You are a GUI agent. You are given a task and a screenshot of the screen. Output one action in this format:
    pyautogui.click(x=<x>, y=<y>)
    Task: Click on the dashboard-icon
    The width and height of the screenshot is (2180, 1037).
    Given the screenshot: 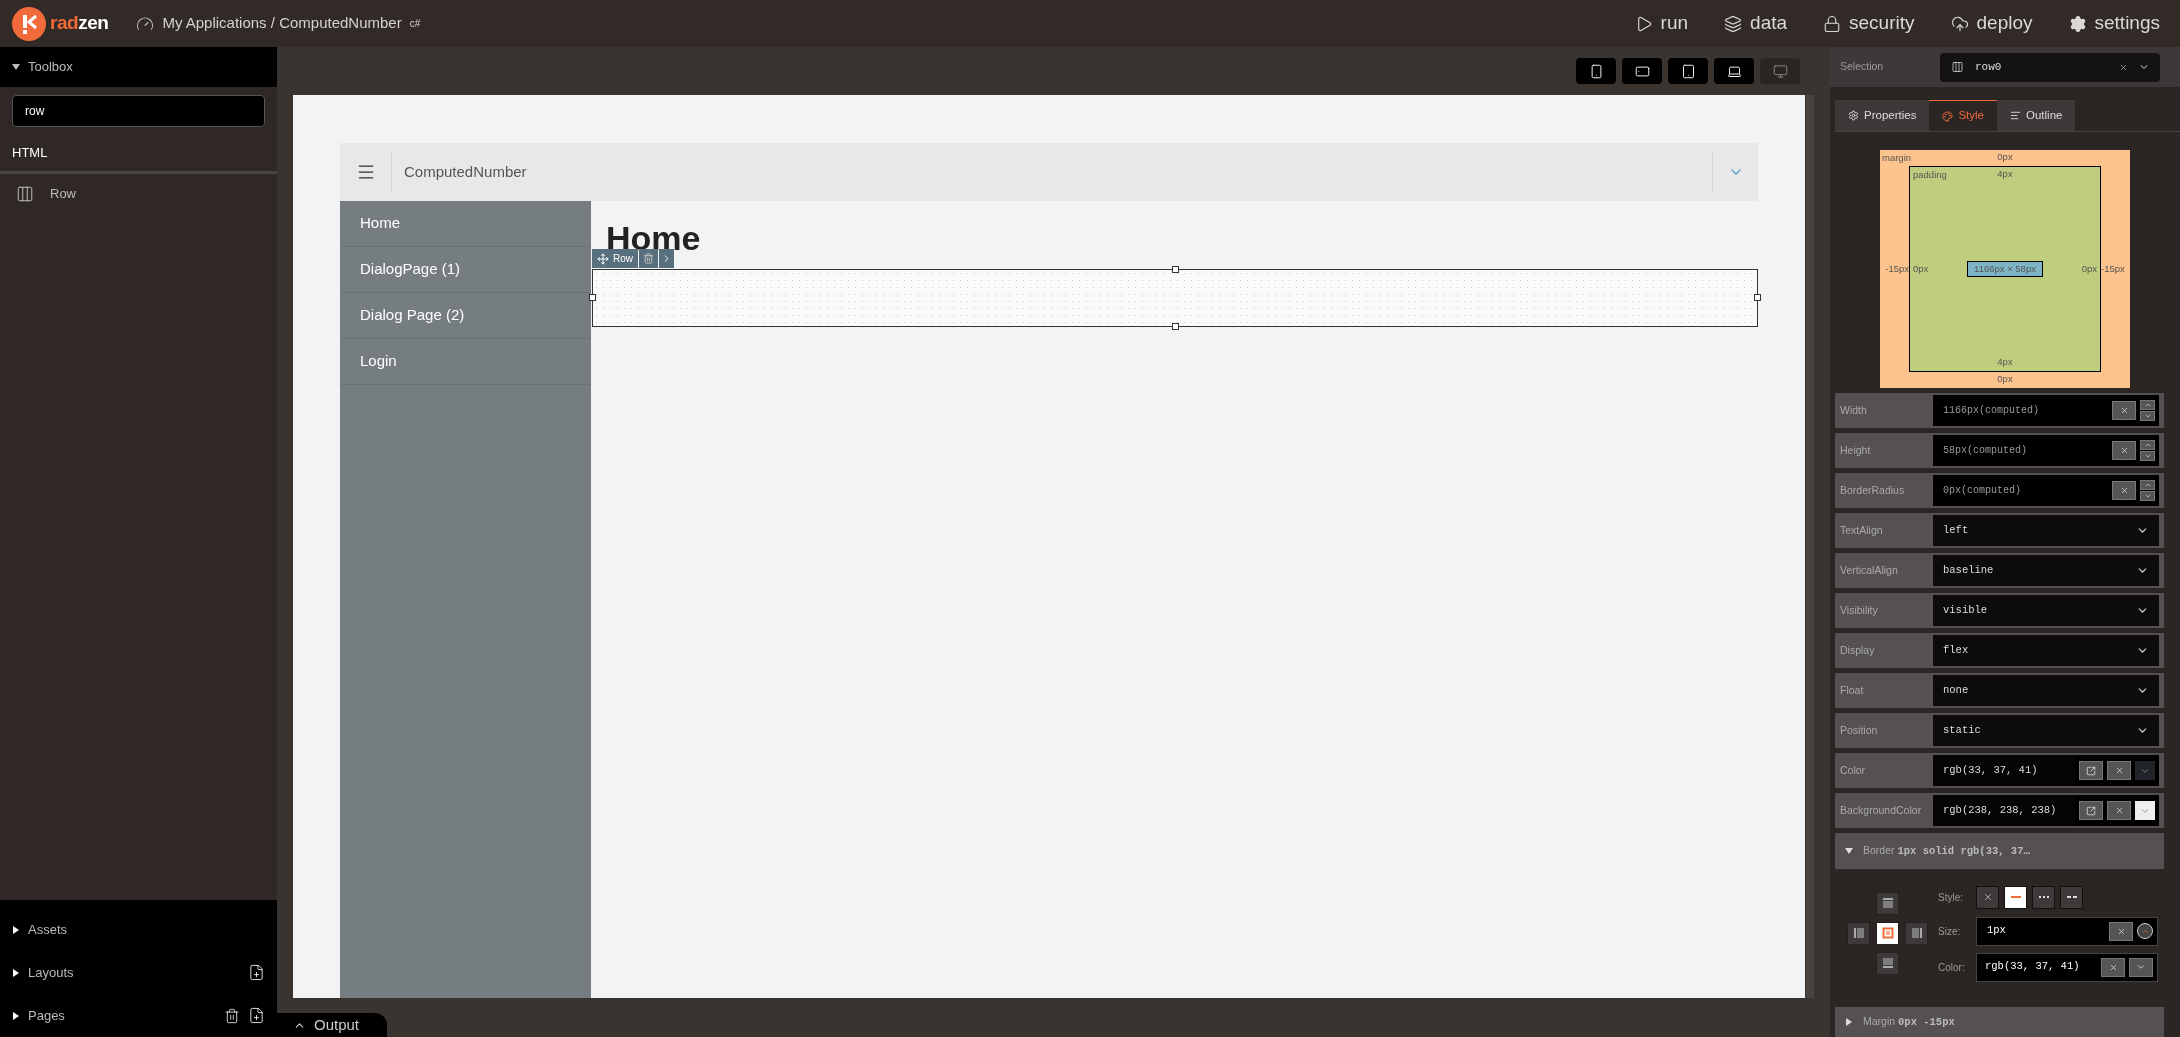 What is the action you would take?
    pyautogui.click(x=145, y=23)
    